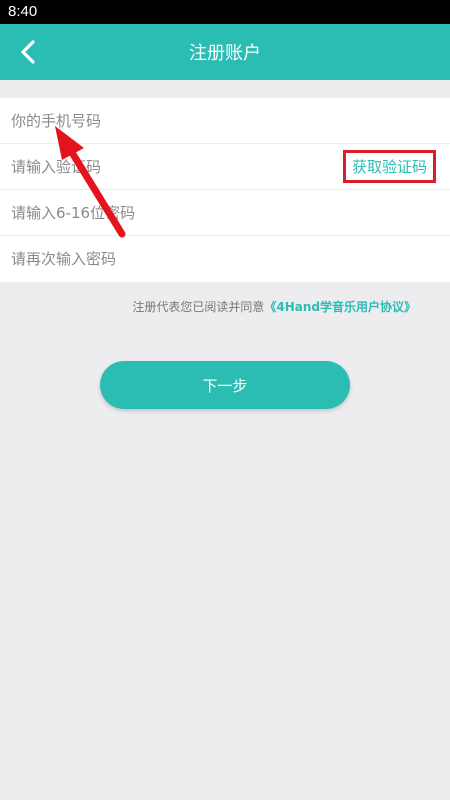  I want to click on confirm-password-input, so click(223, 259).